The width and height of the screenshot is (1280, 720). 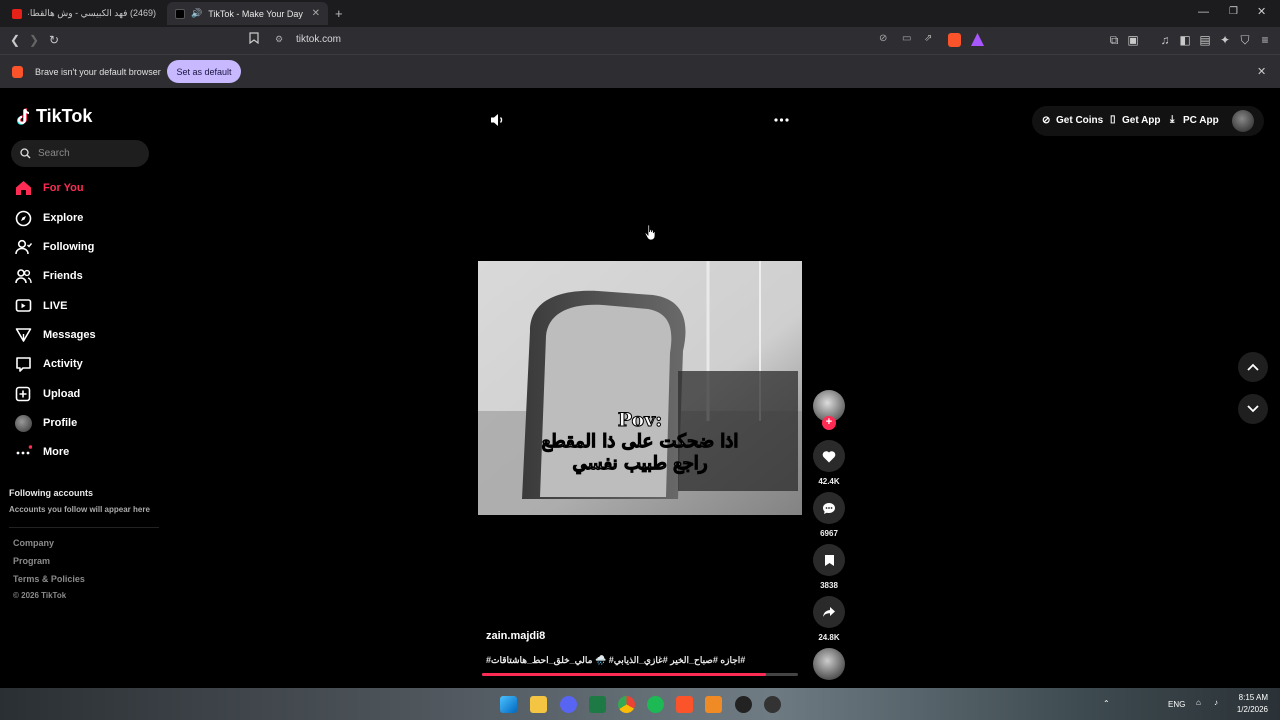 What do you see at coordinates (85, 188) in the screenshot?
I see `nav-for-you: For You` at bounding box center [85, 188].